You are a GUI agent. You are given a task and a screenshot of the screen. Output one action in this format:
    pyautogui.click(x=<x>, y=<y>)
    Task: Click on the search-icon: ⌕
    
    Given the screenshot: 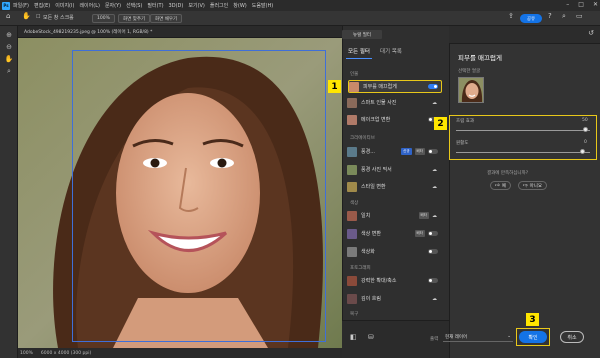 What is the action you would take?
    pyautogui.click(x=564, y=16)
    